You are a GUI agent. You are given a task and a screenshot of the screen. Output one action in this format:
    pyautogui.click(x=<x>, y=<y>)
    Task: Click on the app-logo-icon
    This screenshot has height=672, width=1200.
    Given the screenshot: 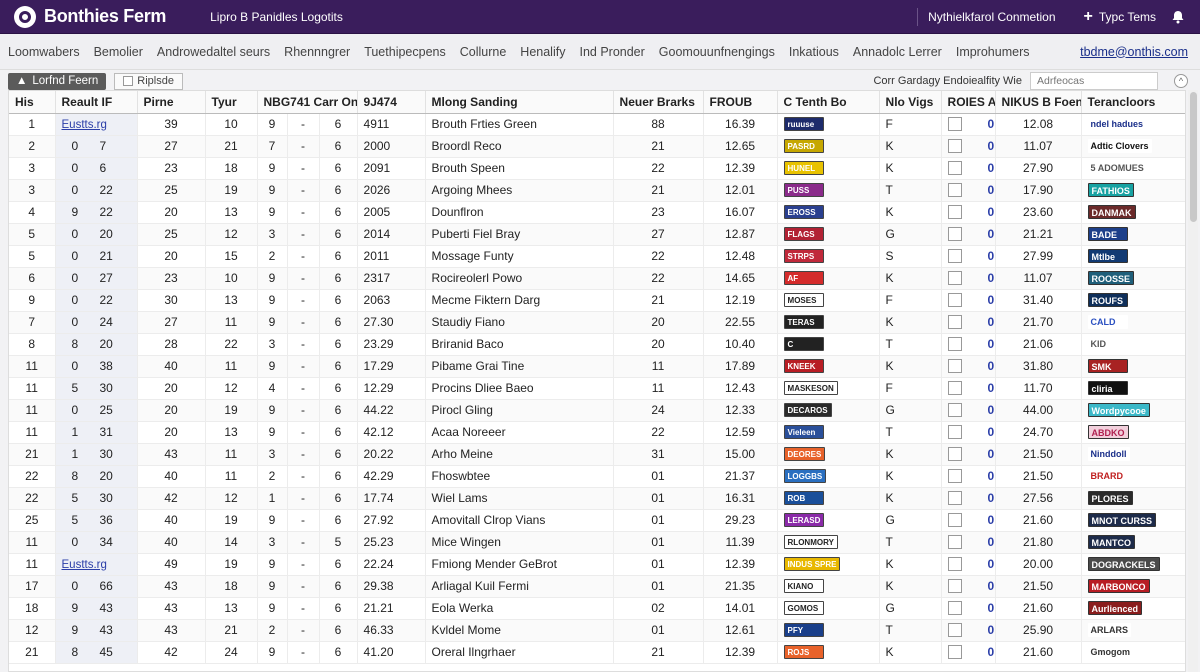 What is the action you would take?
    pyautogui.click(x=25, y=16)
    